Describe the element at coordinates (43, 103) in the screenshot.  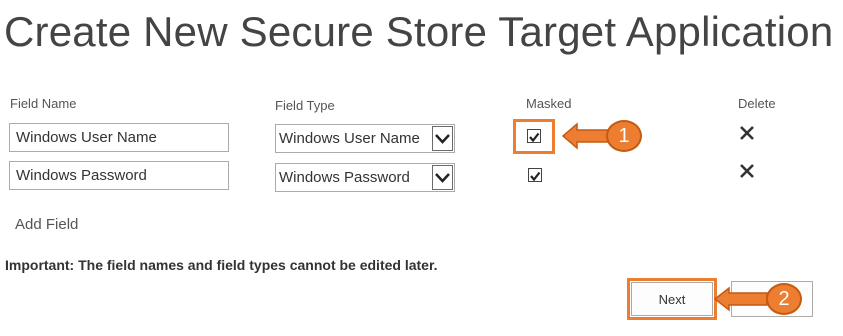
I see `header-field-name: Field Name` at that location.